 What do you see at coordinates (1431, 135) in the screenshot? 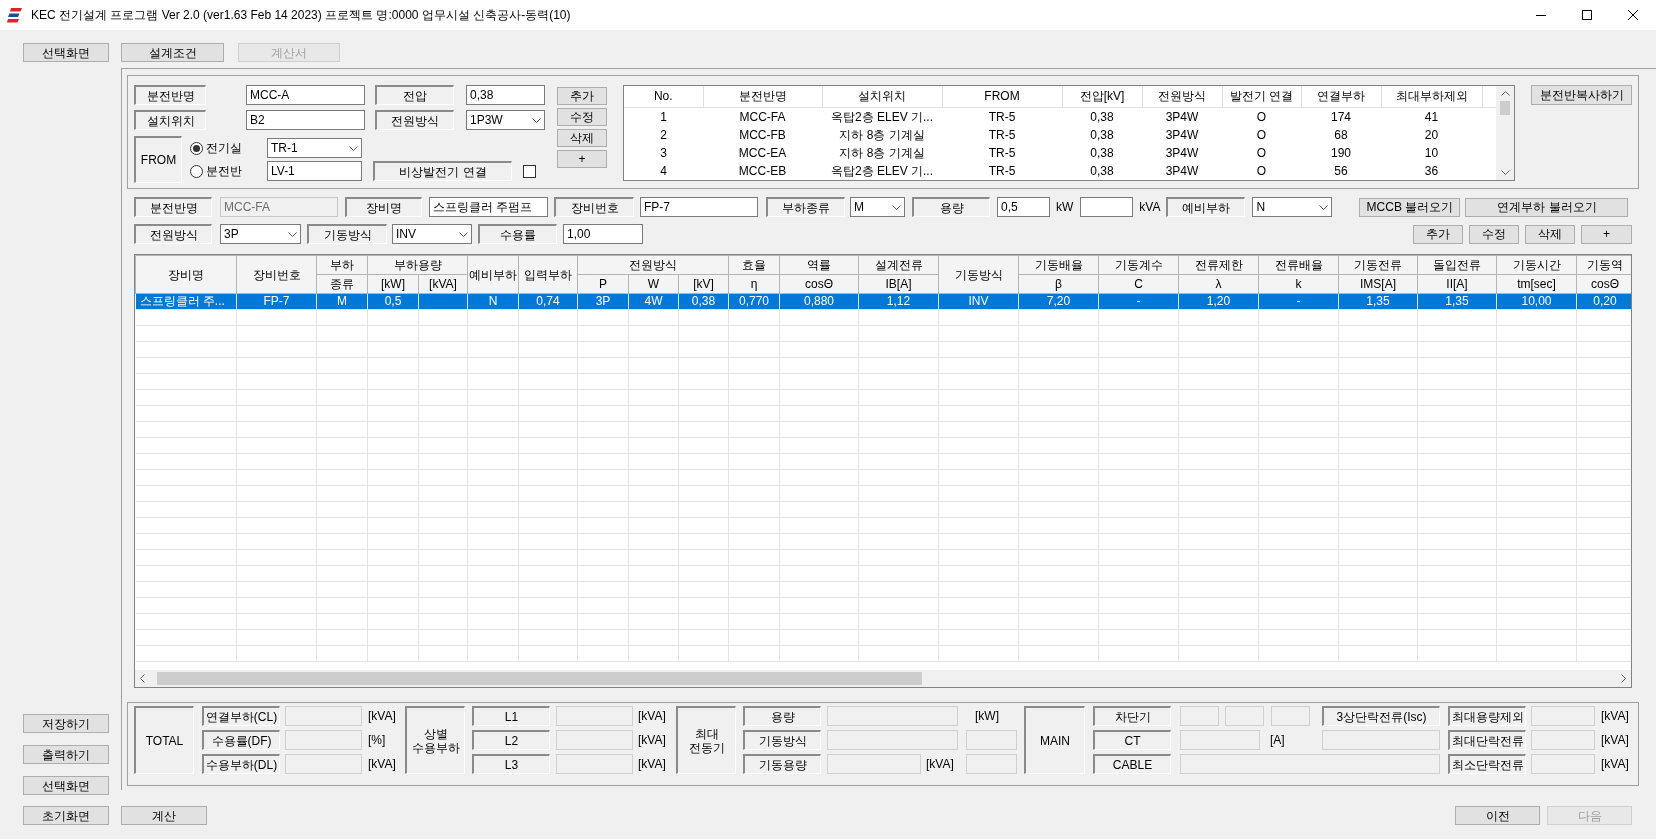
I see `table-cell-text: 20` at bounding box center [1431, 135].